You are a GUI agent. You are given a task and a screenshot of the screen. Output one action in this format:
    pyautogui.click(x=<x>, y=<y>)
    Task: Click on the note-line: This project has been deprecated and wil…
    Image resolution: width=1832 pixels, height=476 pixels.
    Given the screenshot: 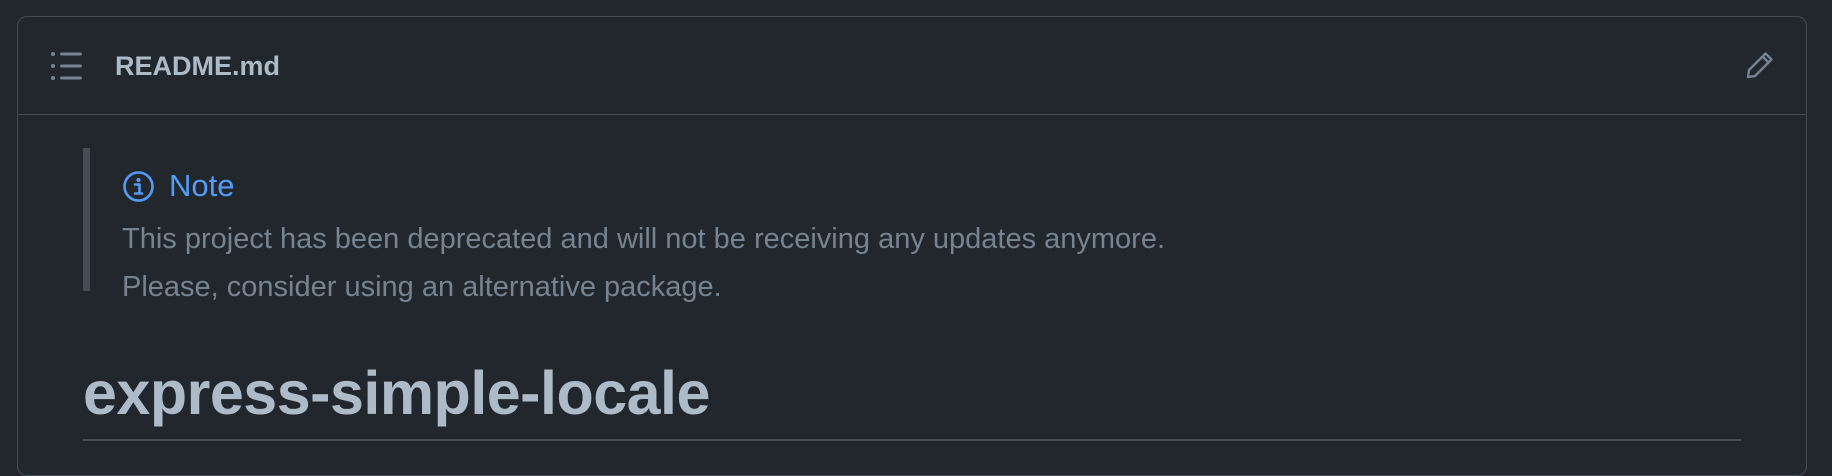 What is the action you would take?
    pyautogui.click(x=644, y=239)
    